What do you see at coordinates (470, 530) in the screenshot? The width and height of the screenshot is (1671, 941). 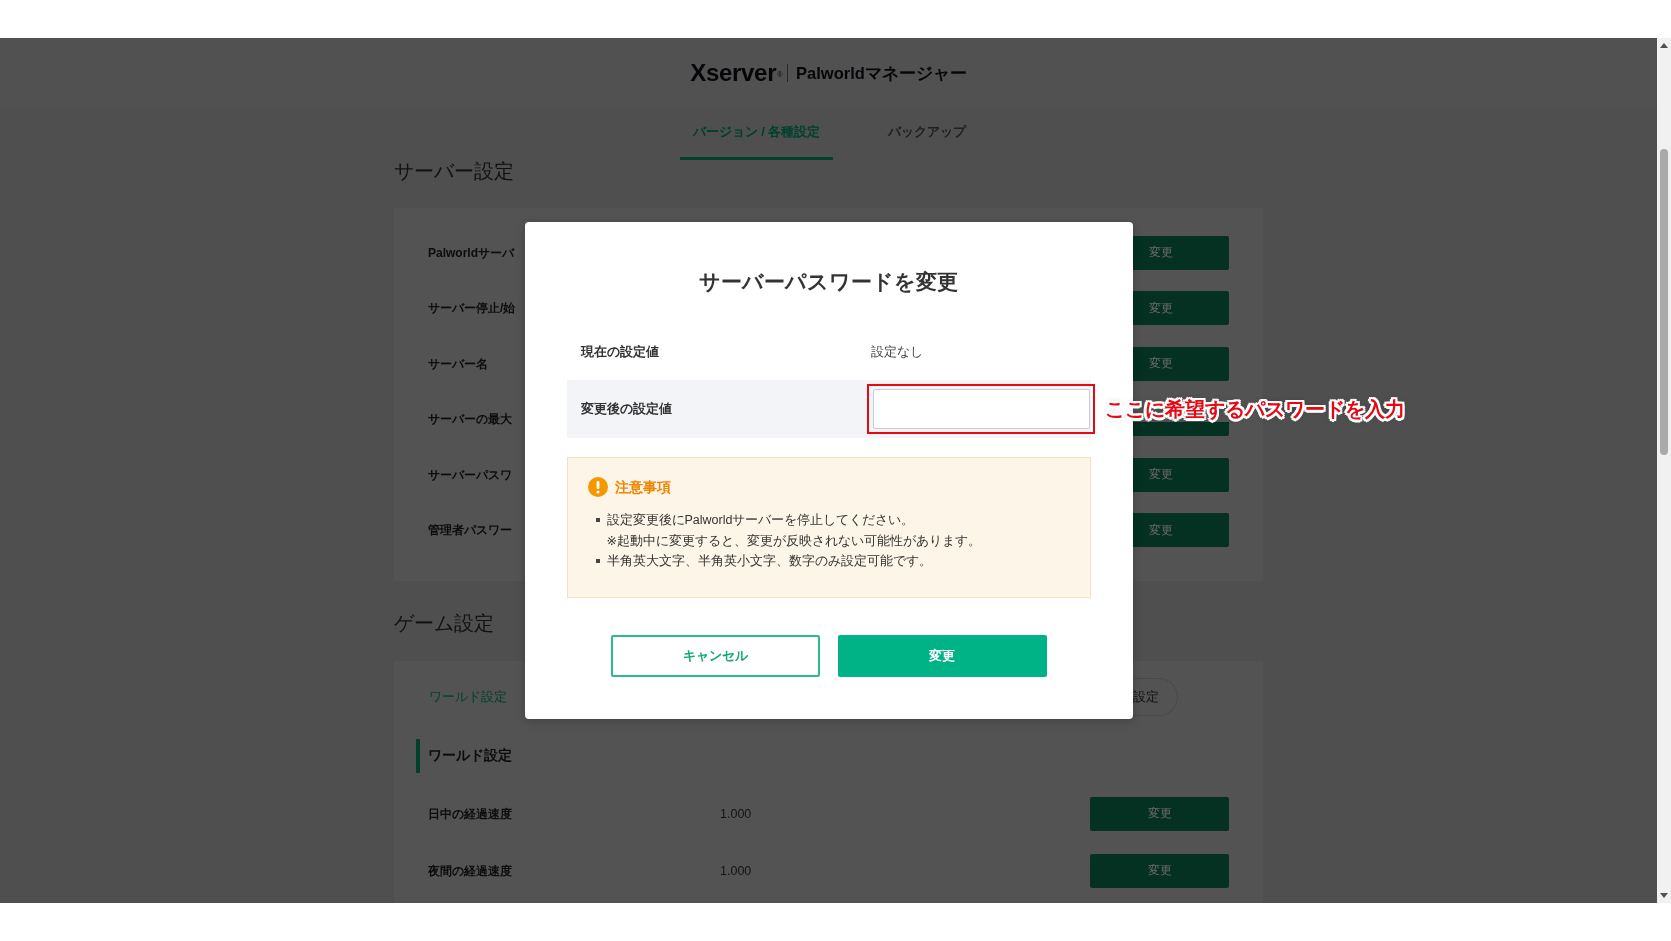 I see `setting-label: 管理者パスワー` at bounding box center [470, 530].